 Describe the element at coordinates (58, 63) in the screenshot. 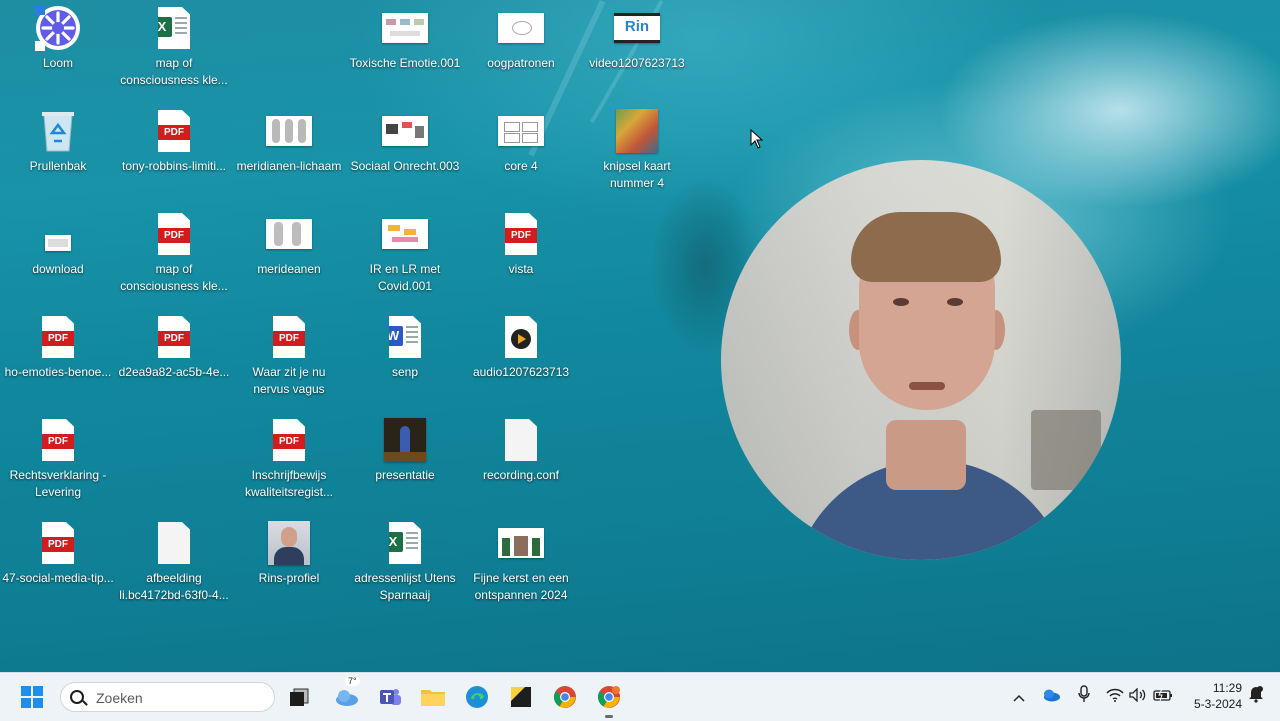

I see `icon-label: Loom` at that location.